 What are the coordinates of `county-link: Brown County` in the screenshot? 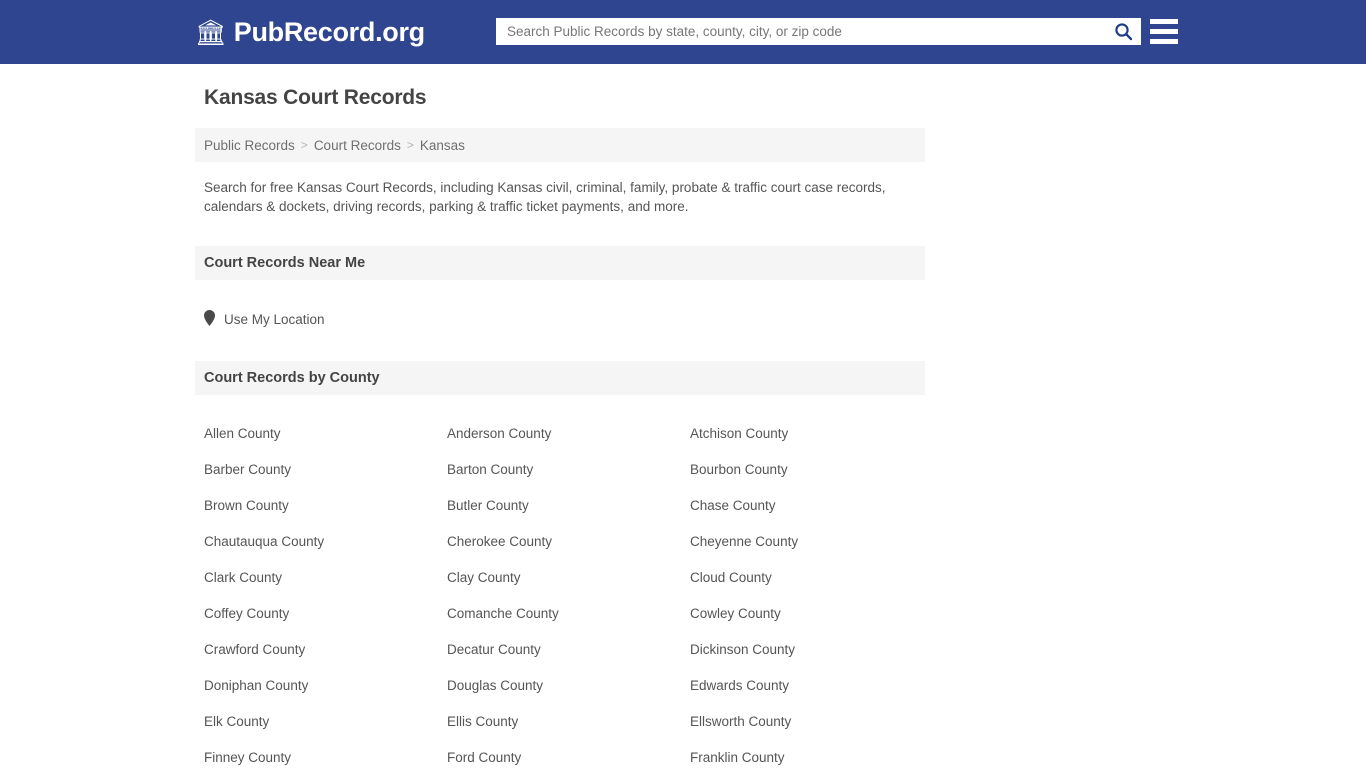 It's located at (325, 506).